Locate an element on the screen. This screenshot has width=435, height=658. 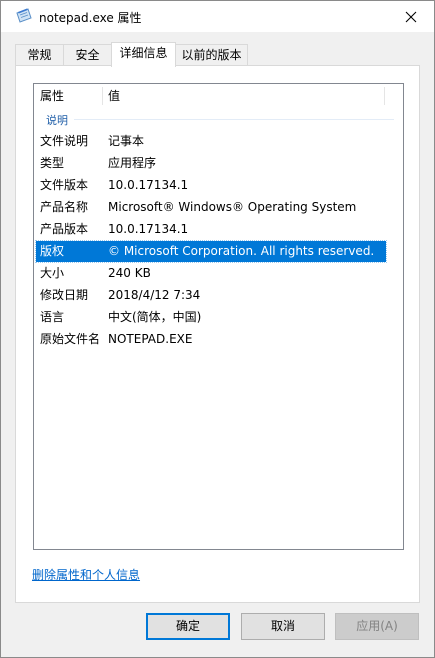
detail-value: 中文(简体，中国) is located at coordinates (155, 317).